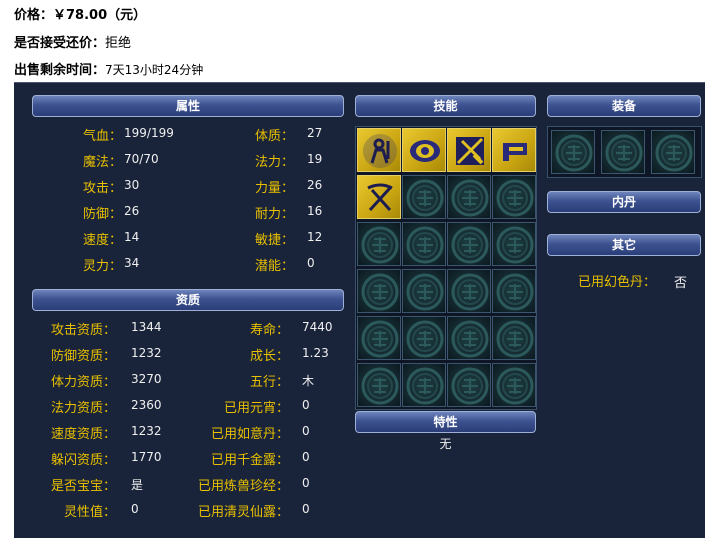 The image size is (705, 543). What do you see at coordinates (83, 434) in the screenshot?
I see `aptitude-label: 速度资质：` at bounding box center [83, 434].